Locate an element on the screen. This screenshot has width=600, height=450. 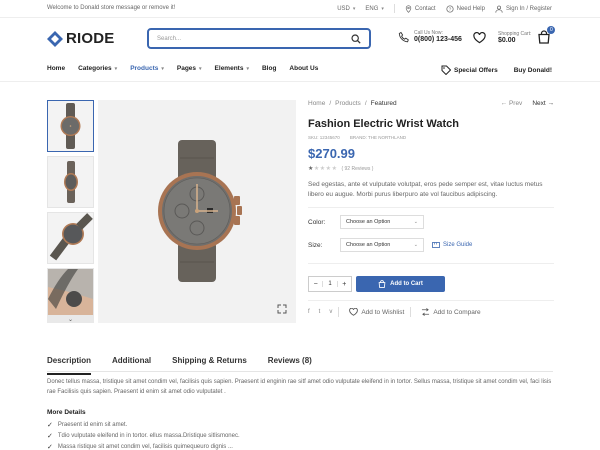
breadcrumb-products: Products is located at coordinates (348, 103).